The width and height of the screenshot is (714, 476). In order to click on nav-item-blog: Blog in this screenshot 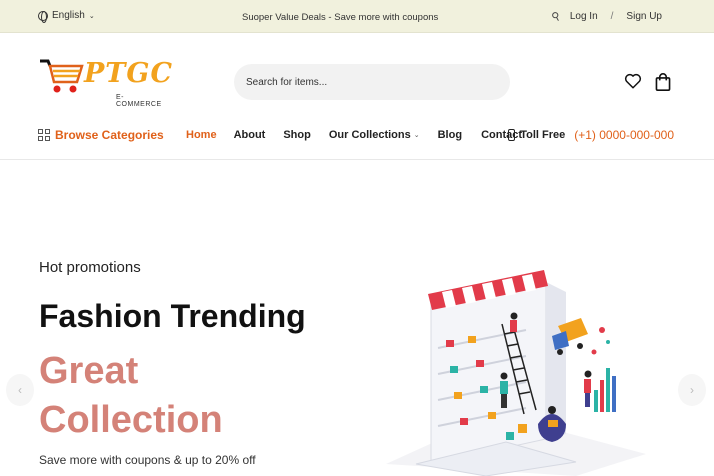, I will do `click(450, 135)`.